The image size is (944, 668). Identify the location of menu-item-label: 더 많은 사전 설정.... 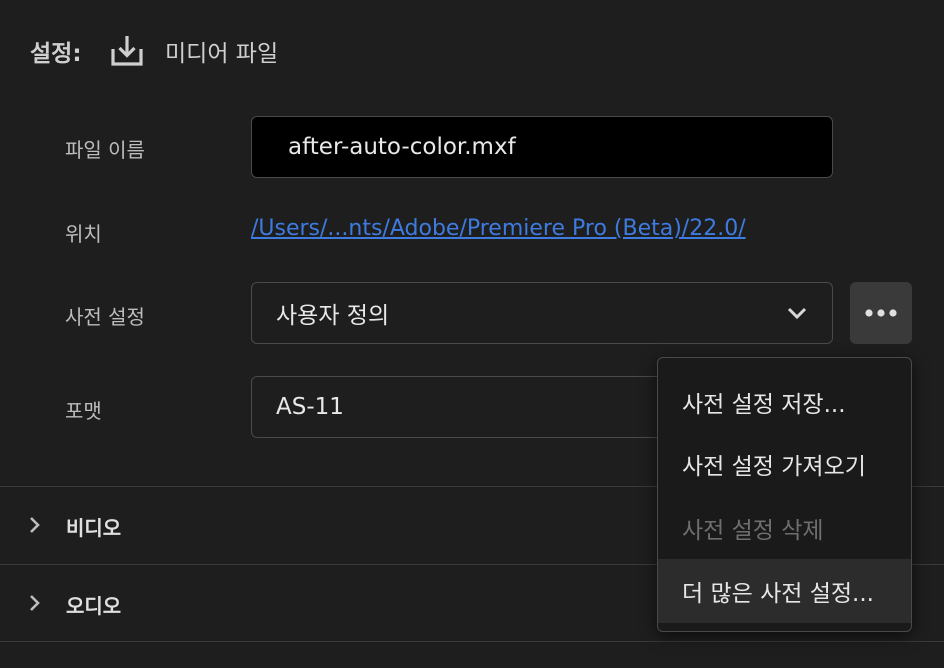
(778, 594).